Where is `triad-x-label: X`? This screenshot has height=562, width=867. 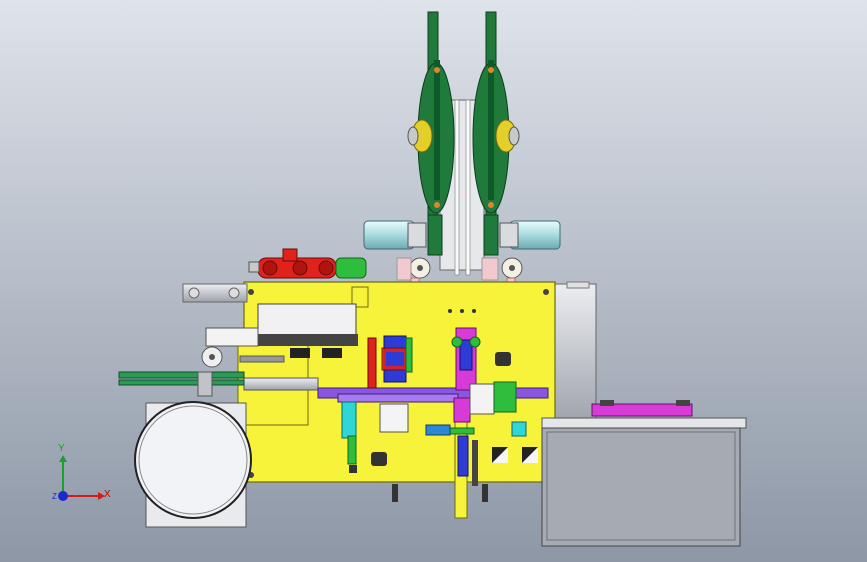
triad-x-label: X is located at coordinates (107, 494).